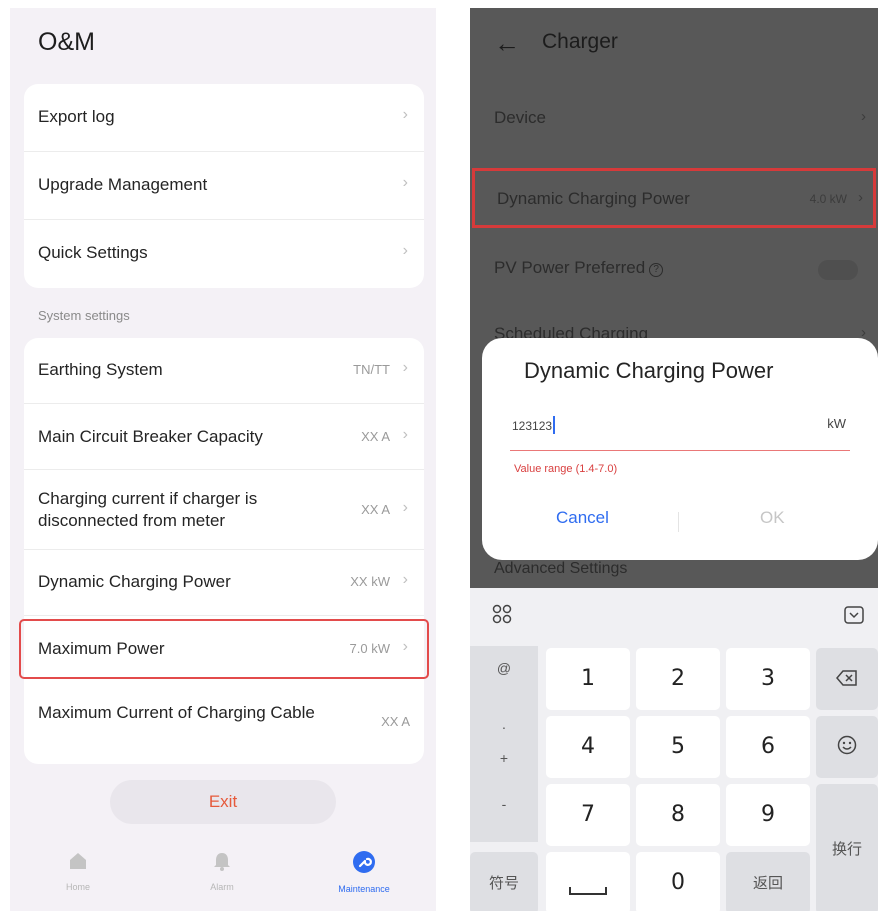 Image resolution: width=878 pixels, height=911 pixels. Describe the element at coordinates (678, 881) in the screenshot. I see `key-0: 0` at that location.